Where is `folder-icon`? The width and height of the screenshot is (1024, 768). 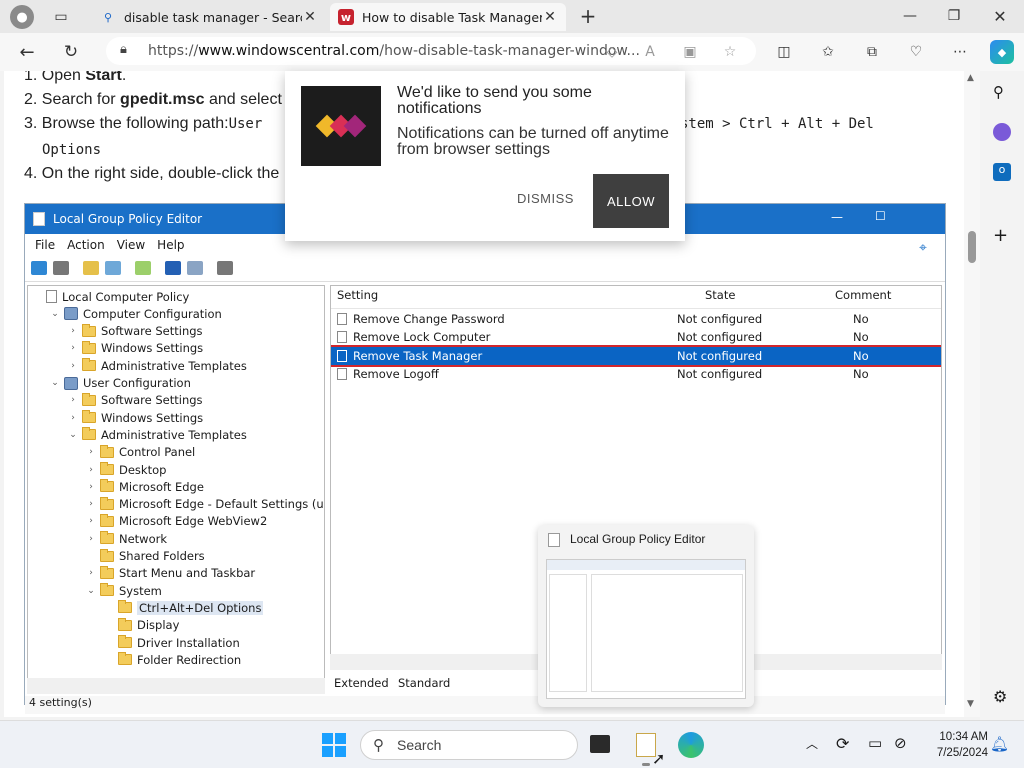 folder-icon is located at coordinates (125, 624).